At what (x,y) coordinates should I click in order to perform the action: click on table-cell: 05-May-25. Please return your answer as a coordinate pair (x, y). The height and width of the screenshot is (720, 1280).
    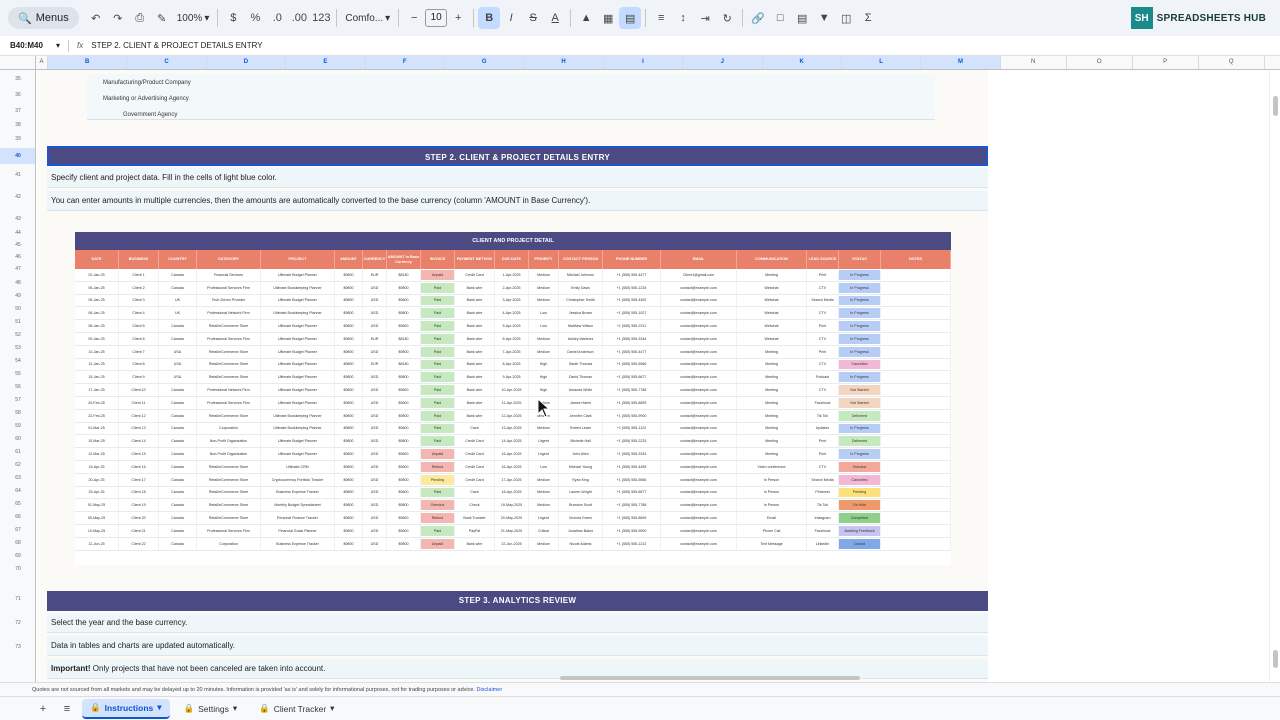
    Looking at the image, I should click on (97, 518).